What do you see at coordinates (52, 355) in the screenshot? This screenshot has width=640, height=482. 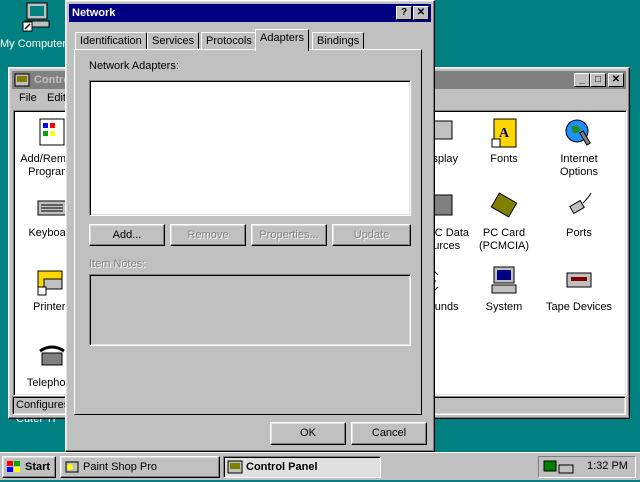 I see `telephony-icon` at bounding box center [52, 355].